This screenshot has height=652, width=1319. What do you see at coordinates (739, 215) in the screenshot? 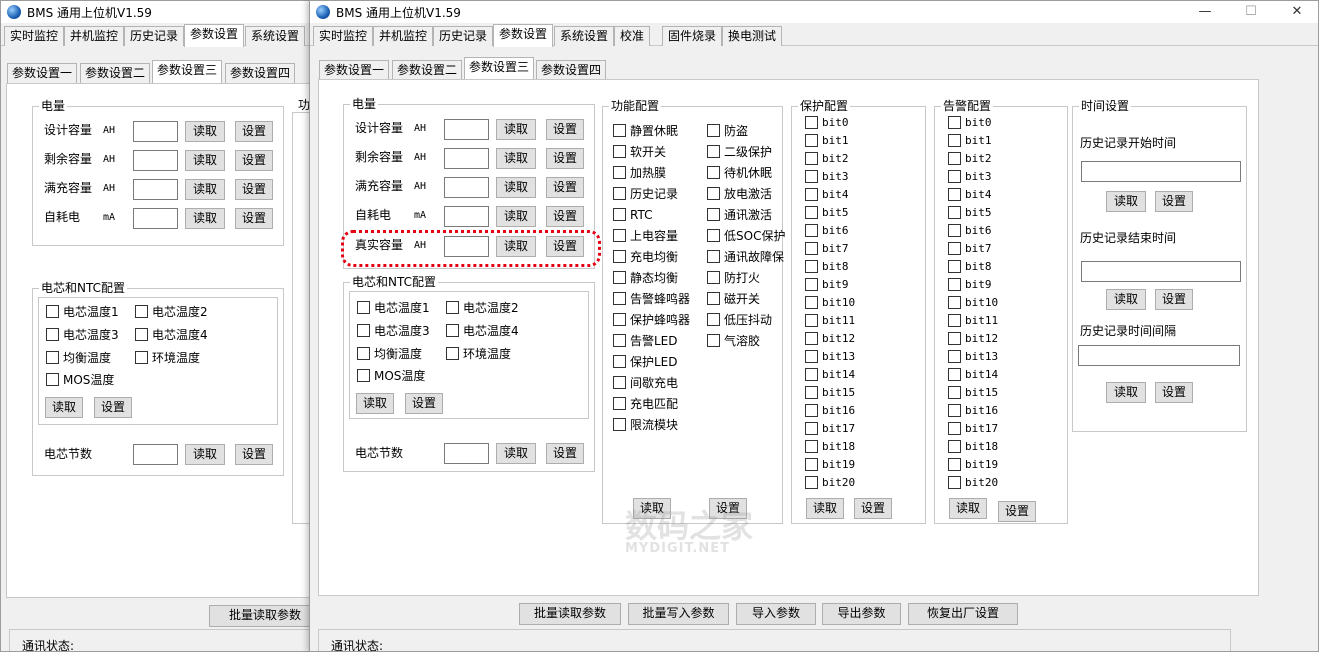
I see `checkbox-comm-activate: 通讯激活` at bounding box center [739, 215].